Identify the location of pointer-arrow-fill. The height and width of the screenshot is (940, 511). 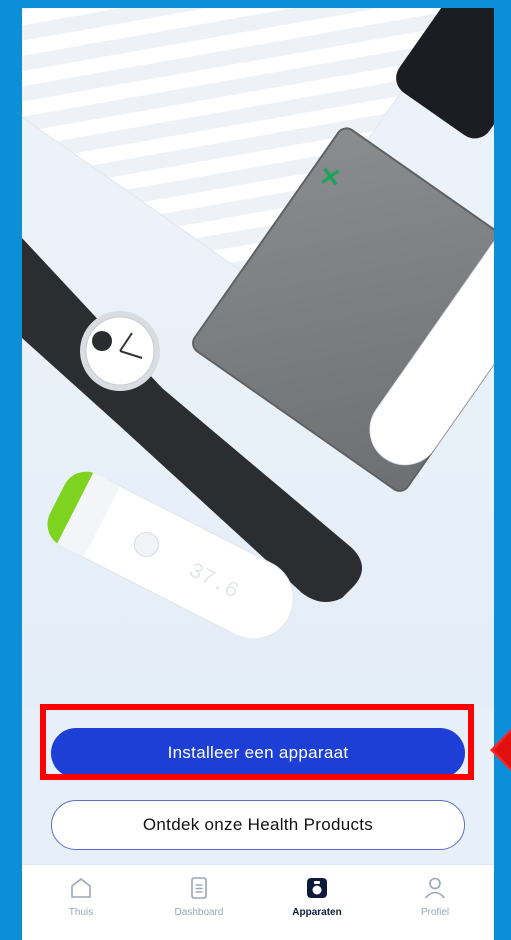
(502, 750).